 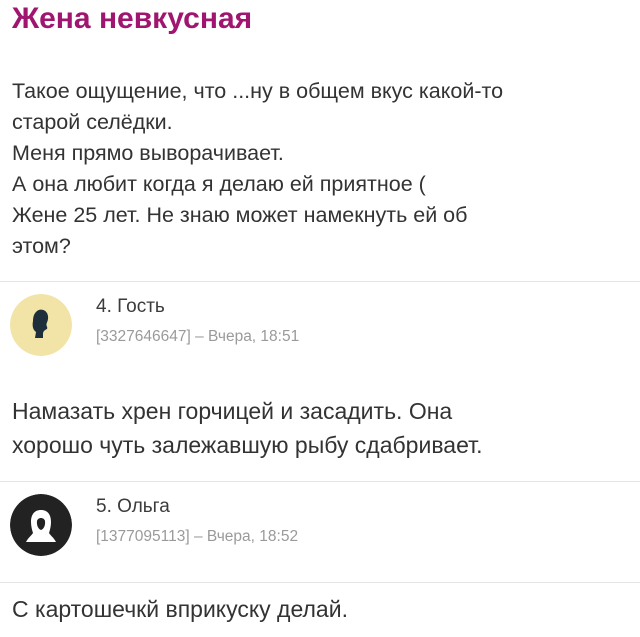 I want to click on author-meta: [1377095113] – Вчера, 18:52, so click(x=197, y=536).